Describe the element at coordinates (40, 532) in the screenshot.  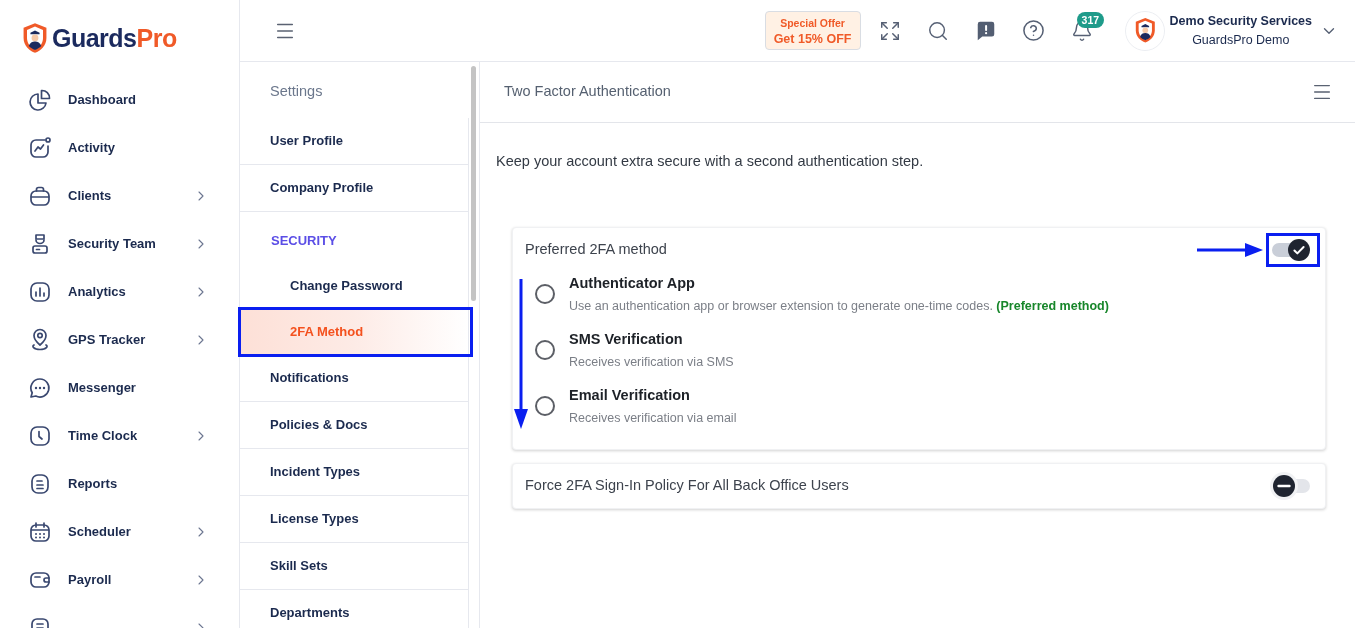
I see `calendar-icon` at that location.